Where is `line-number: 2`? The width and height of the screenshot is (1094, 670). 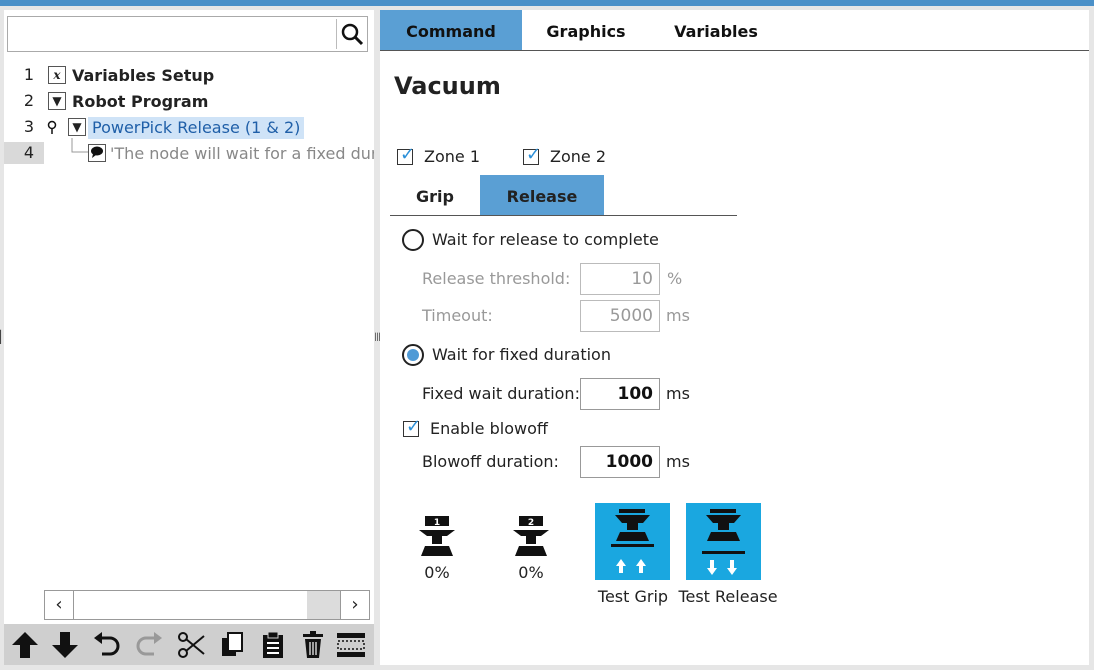 line-number: 2 is located at coordinates (28, 100).